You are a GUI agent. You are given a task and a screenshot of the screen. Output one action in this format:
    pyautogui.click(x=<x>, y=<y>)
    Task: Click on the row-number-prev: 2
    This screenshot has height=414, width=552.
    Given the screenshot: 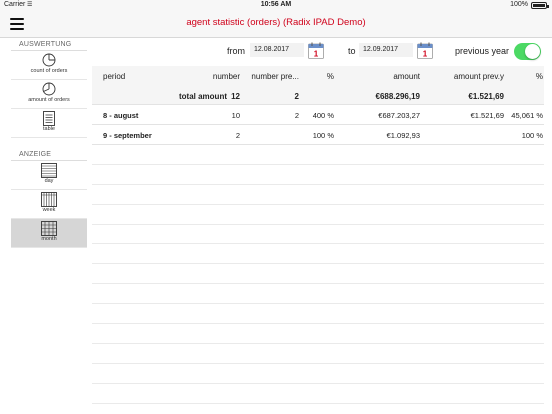 What is the action you would take?
    pyautogui.click(x=296, y=115)
    